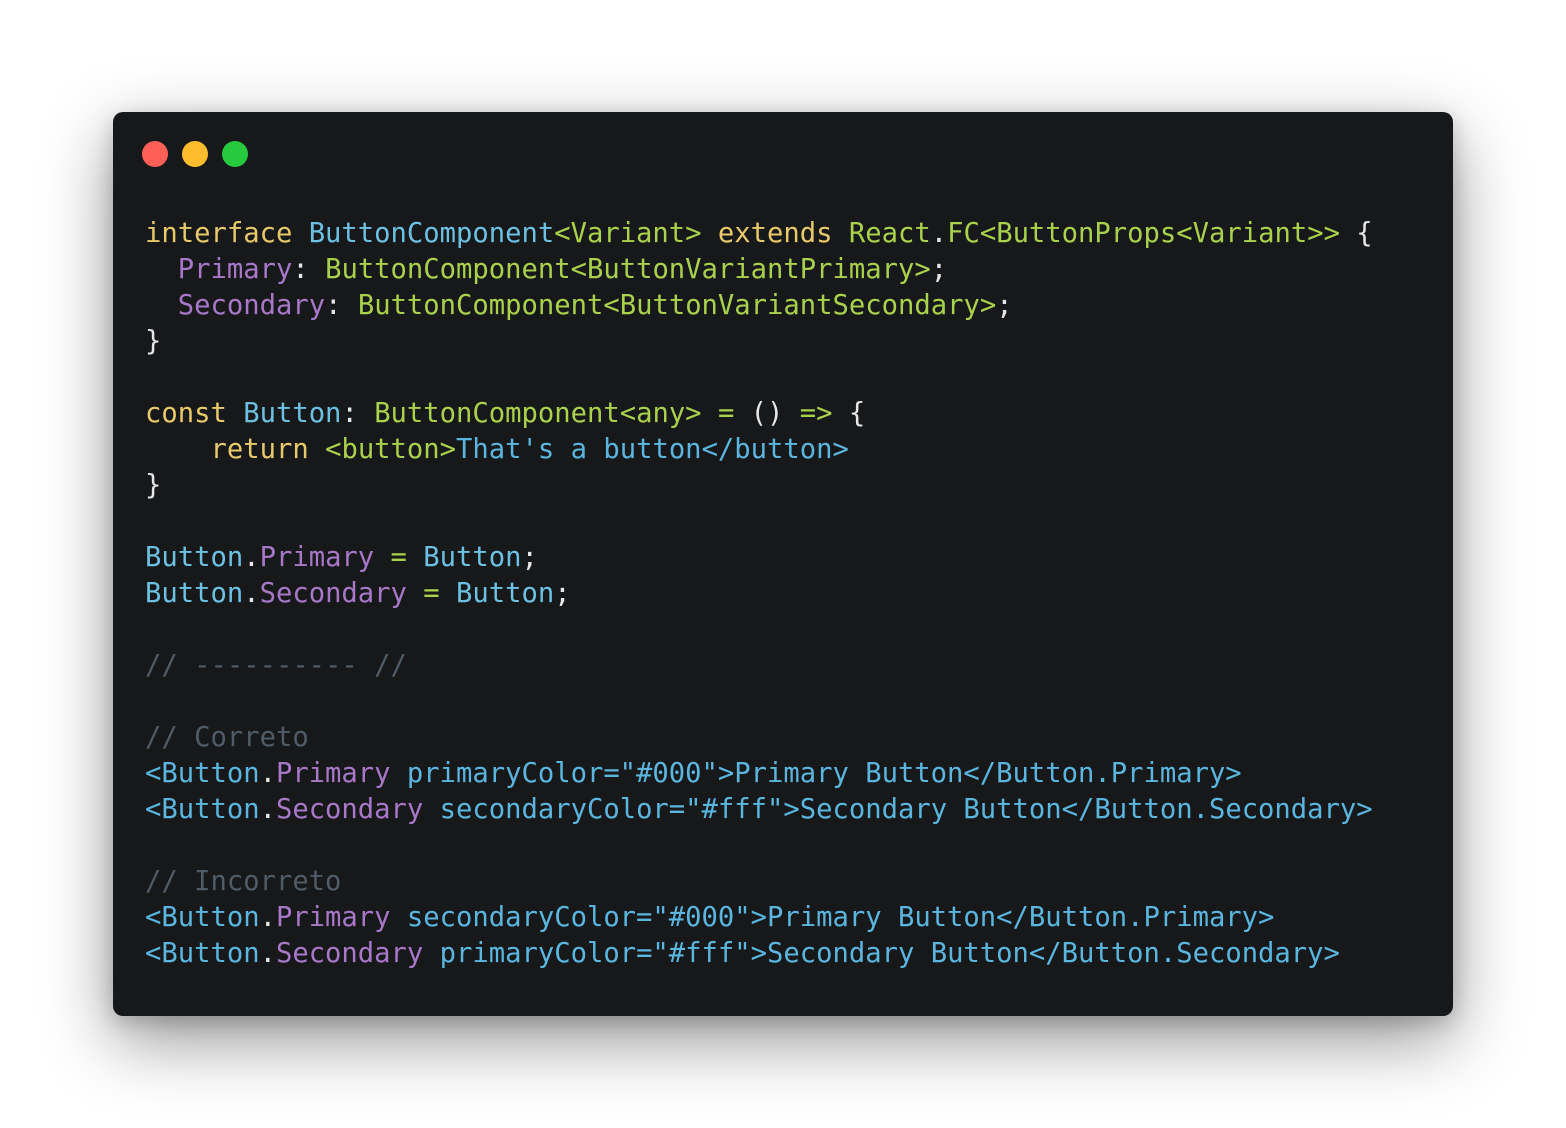  What do you see at coordinates (759, 738) in the screenshot?
I see `code-line: // Correto` at bounding box center [759, 738].